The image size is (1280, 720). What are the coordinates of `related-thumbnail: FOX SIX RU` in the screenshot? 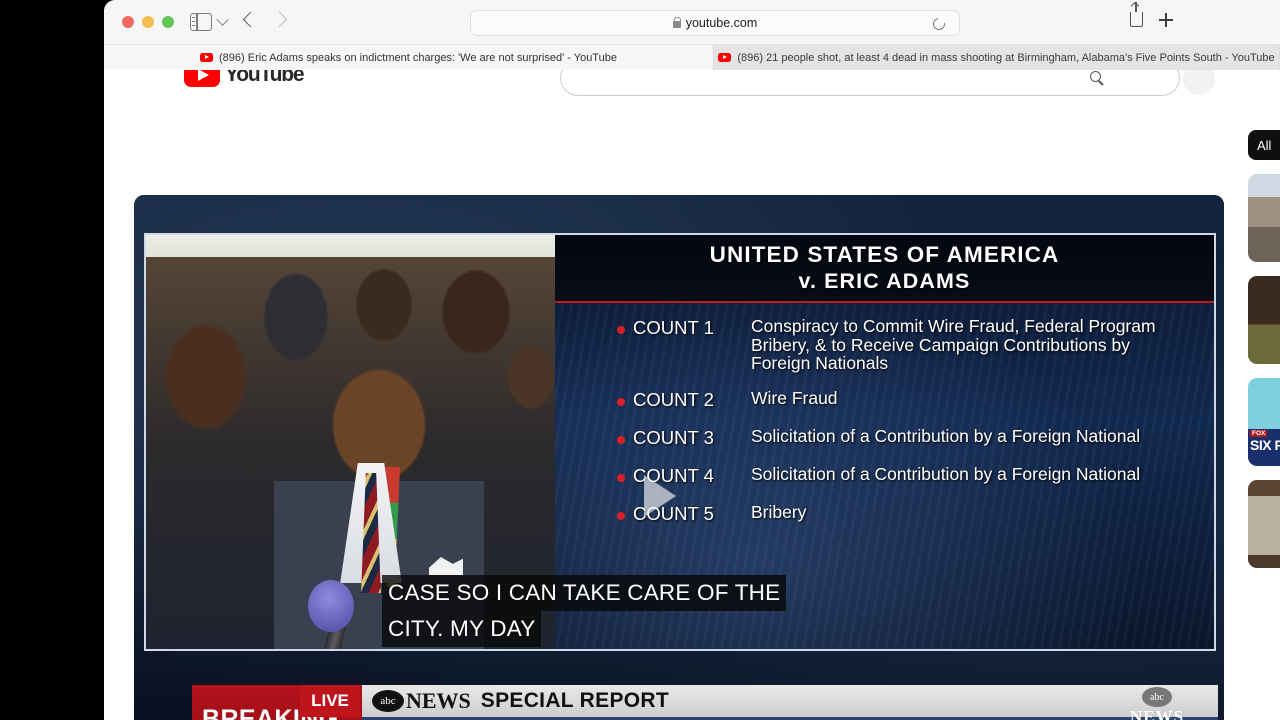 It's located at (1264, 422).